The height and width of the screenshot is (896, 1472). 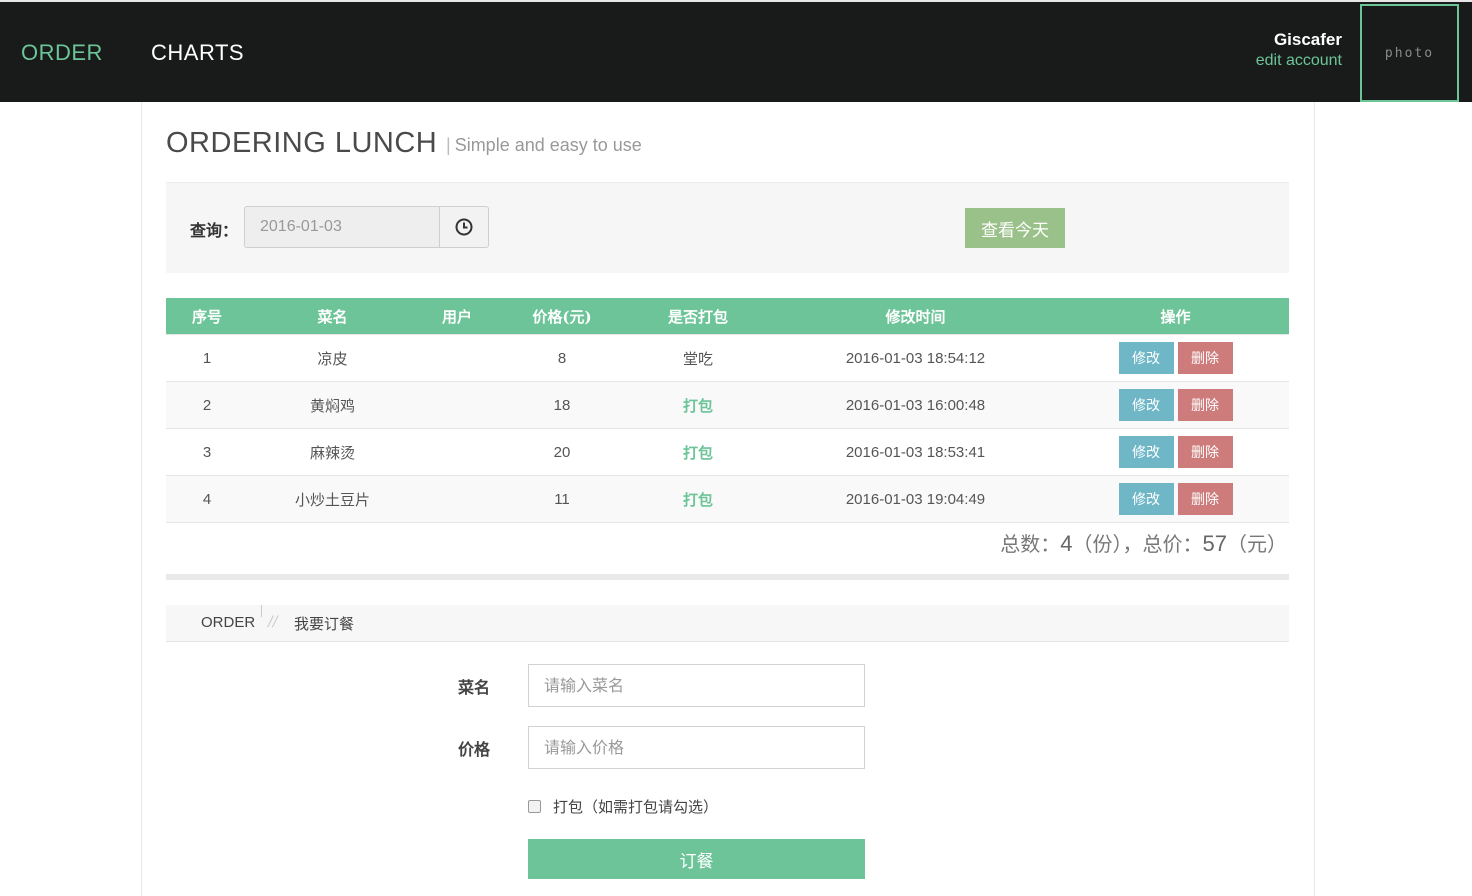 What do you see at coordinates (324, 624) in the screenshot?
I see `breadcrumb-current: 我要订餐` at bounding box center [324, 624].